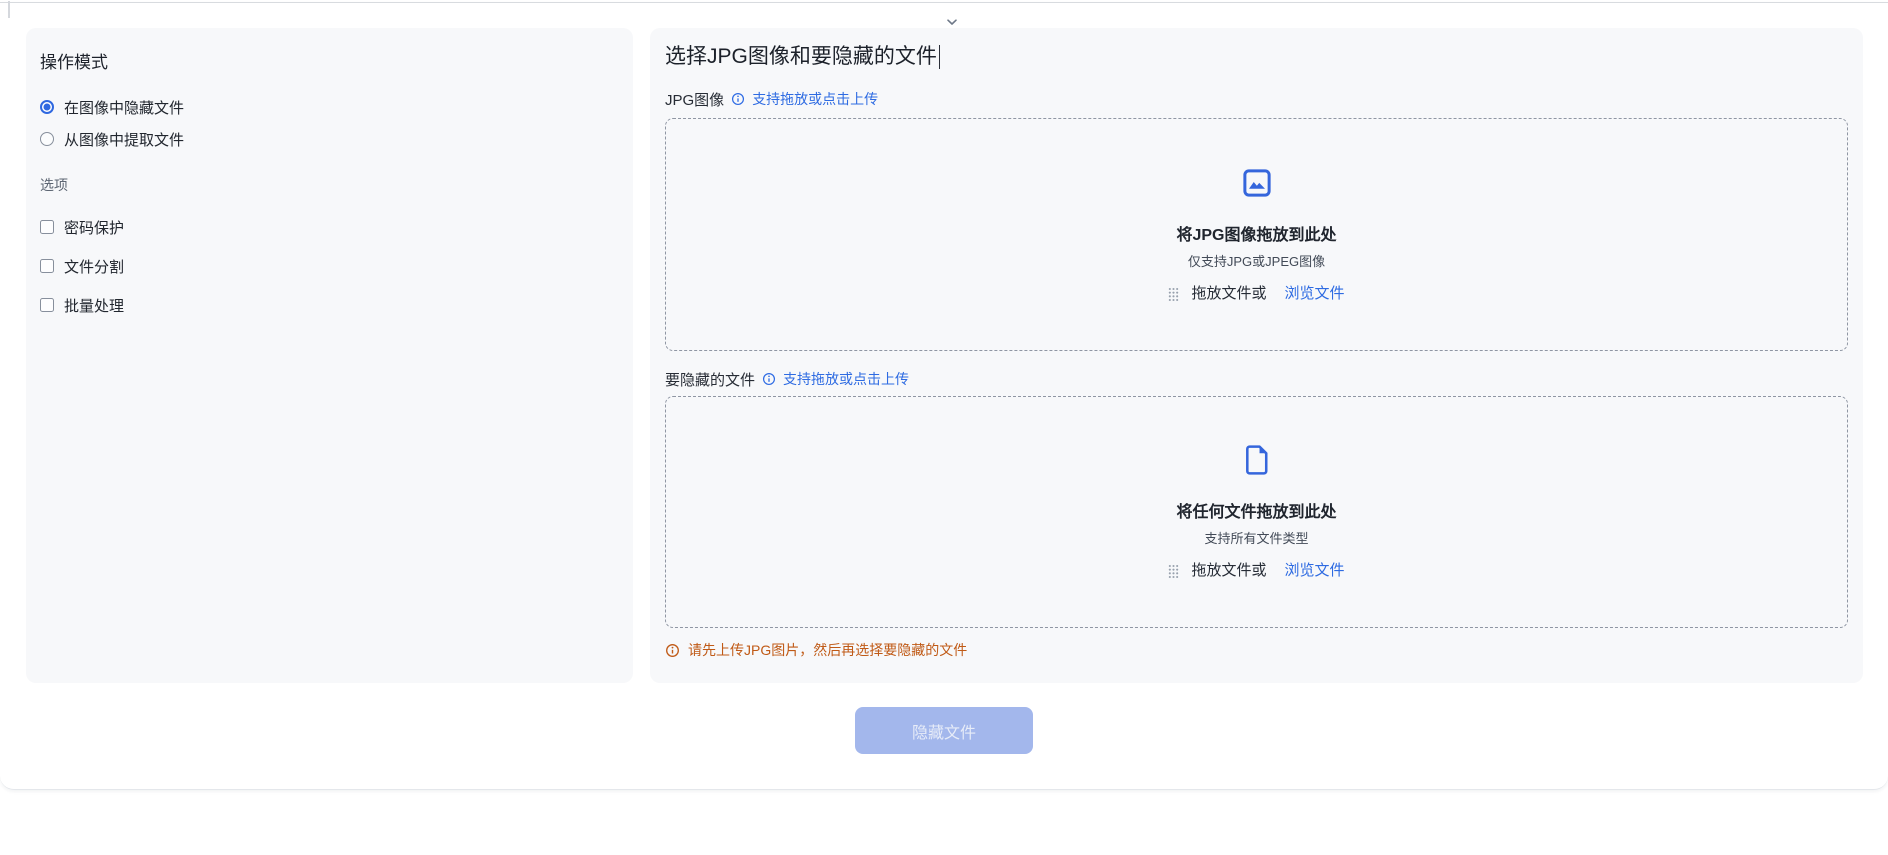  What do you see at coordinates (1256, 99) in the screenshot?
I see `jpg-field-label-row: JPG图像 支持拖放或点击上传` at bounding box center [1256, 99].